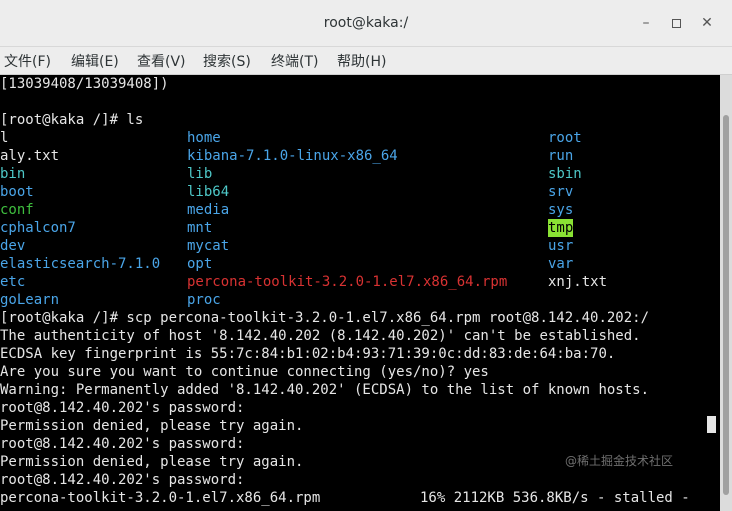 This screenshot has width=732, height=511. I want to click on menu-help: 帮助(H), so click(361, 61).